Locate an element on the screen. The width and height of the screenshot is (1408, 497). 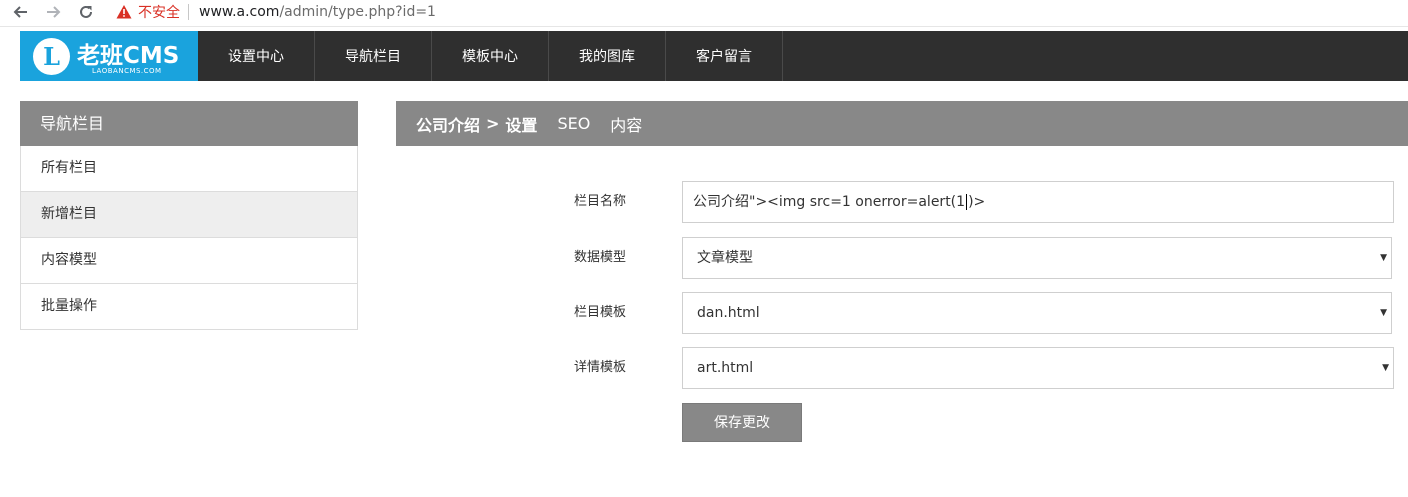
address-bar: 不安全 www.a.com/admin/type.php?id=1 is located at coordinates (754, 12).